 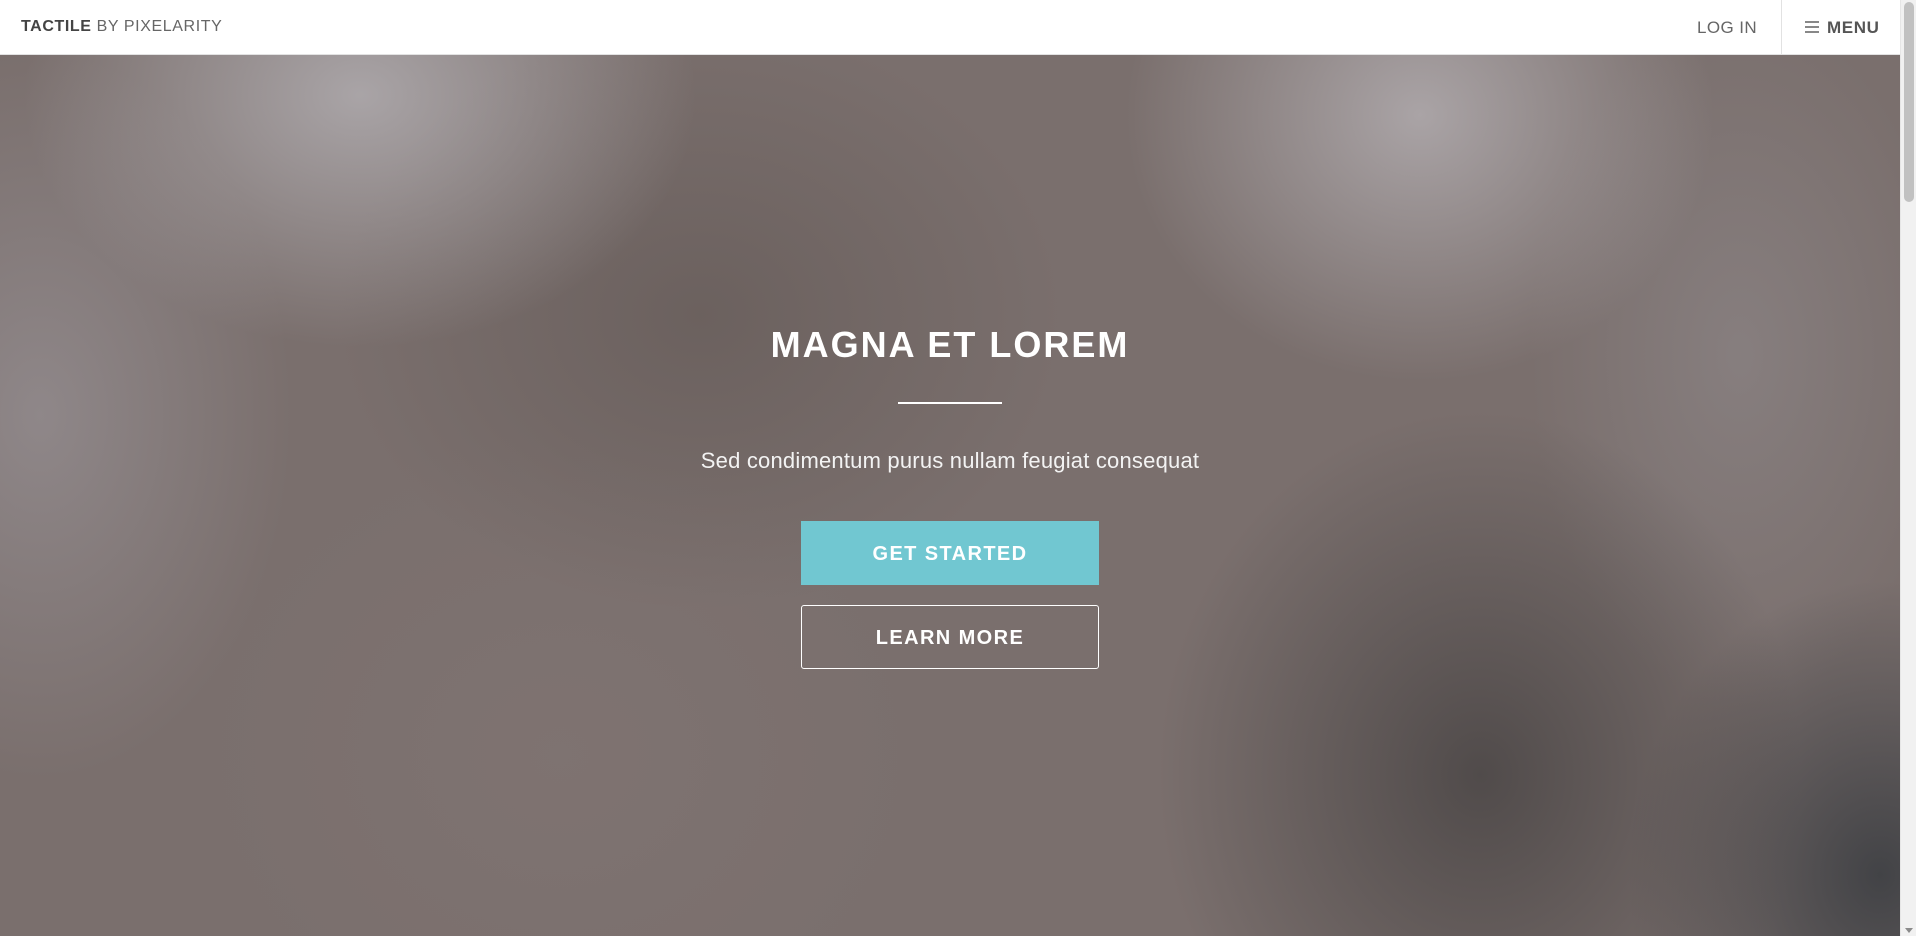 What do you see at coordinates (950, 403) in the screenshot?
I see `hero-divider` at bounding box center [950, 403].